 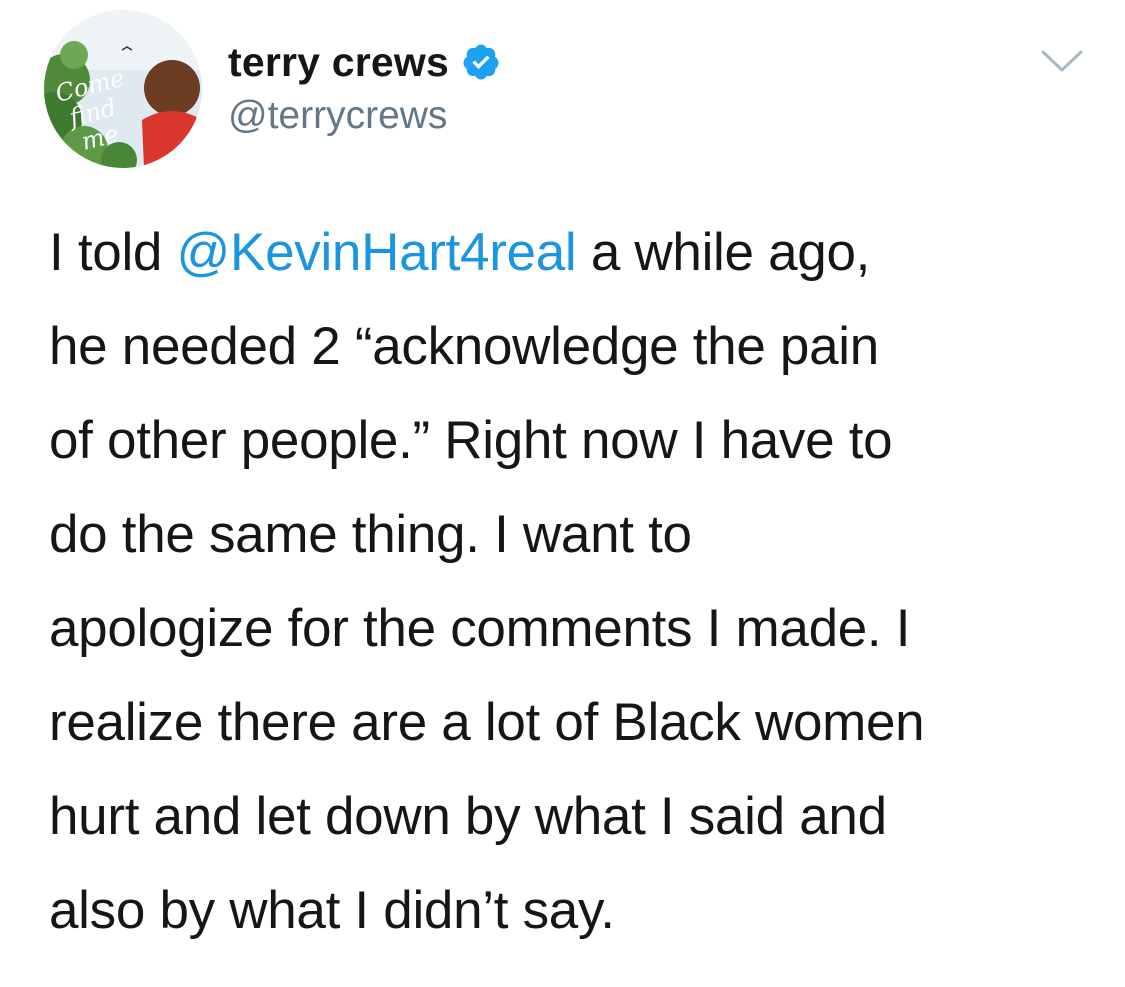 I want to click on tweet-line: also by what I didn’t say., so click(x=332, y=910).